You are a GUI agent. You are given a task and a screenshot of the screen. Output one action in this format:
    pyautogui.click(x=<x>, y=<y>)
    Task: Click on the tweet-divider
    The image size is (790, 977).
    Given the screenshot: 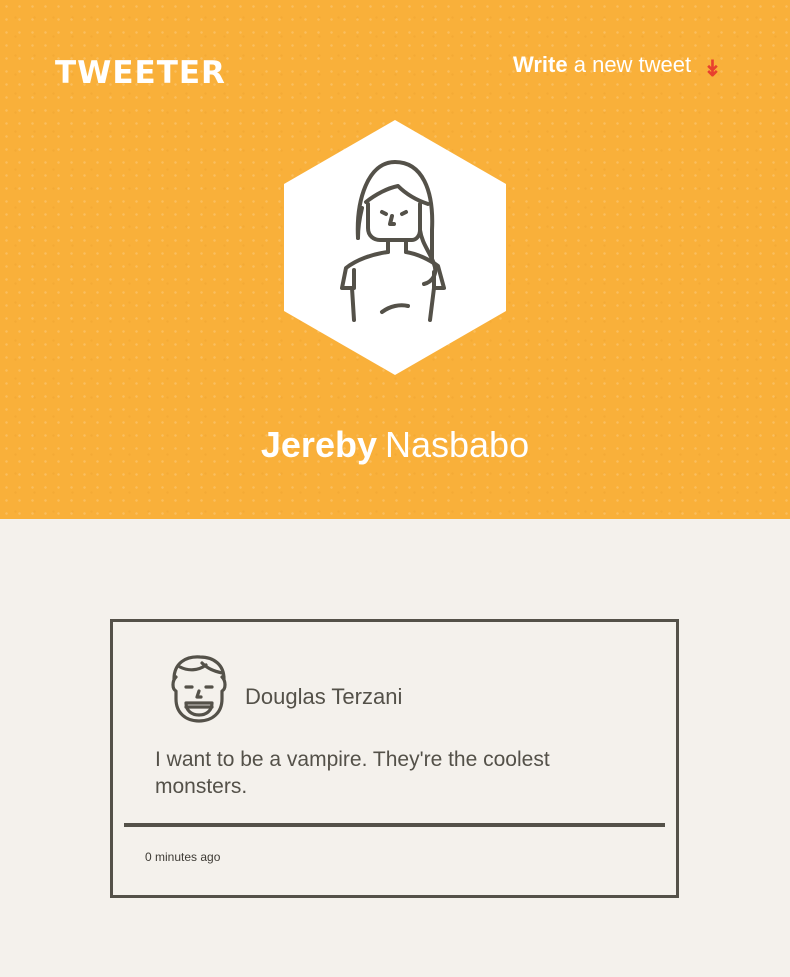 What is the action you would take?
    pyautogui.click(x=394, y=825)
    